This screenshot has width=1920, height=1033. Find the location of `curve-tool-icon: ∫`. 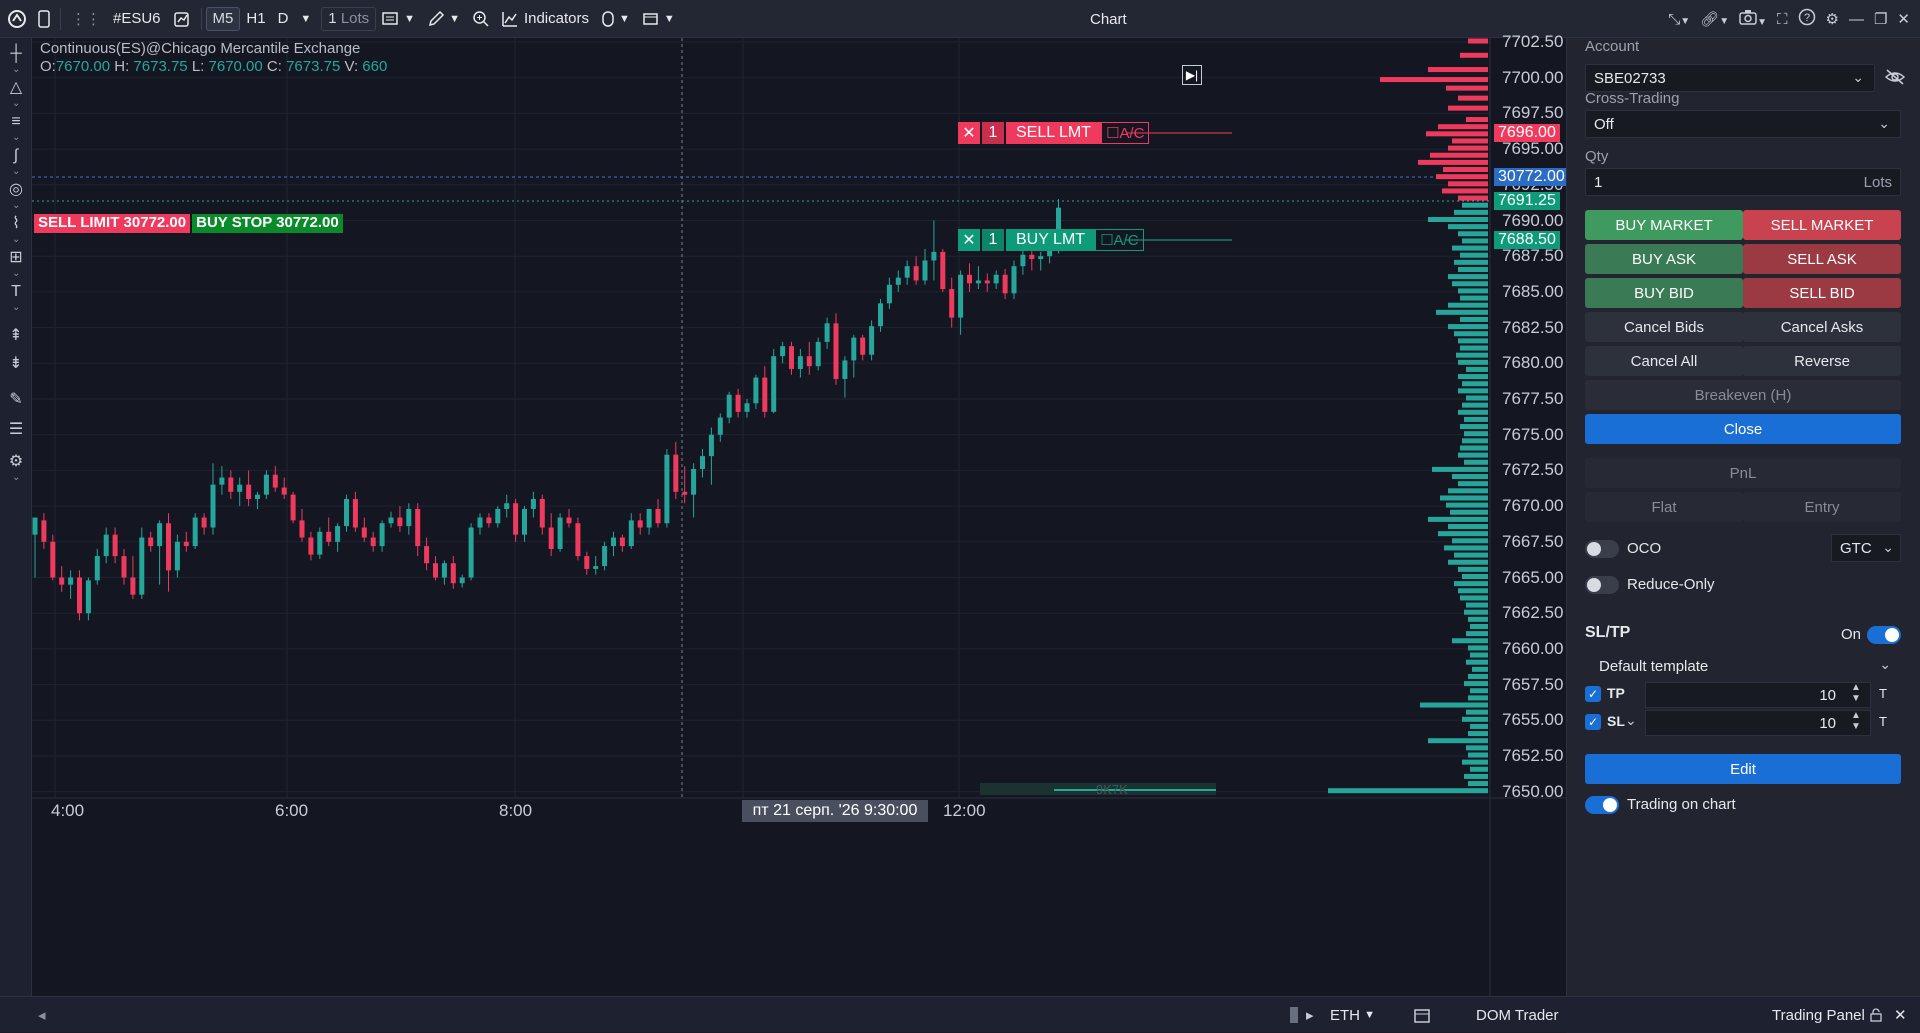

curve-tool-icon: ∫ is located at coordinates (16, 156).